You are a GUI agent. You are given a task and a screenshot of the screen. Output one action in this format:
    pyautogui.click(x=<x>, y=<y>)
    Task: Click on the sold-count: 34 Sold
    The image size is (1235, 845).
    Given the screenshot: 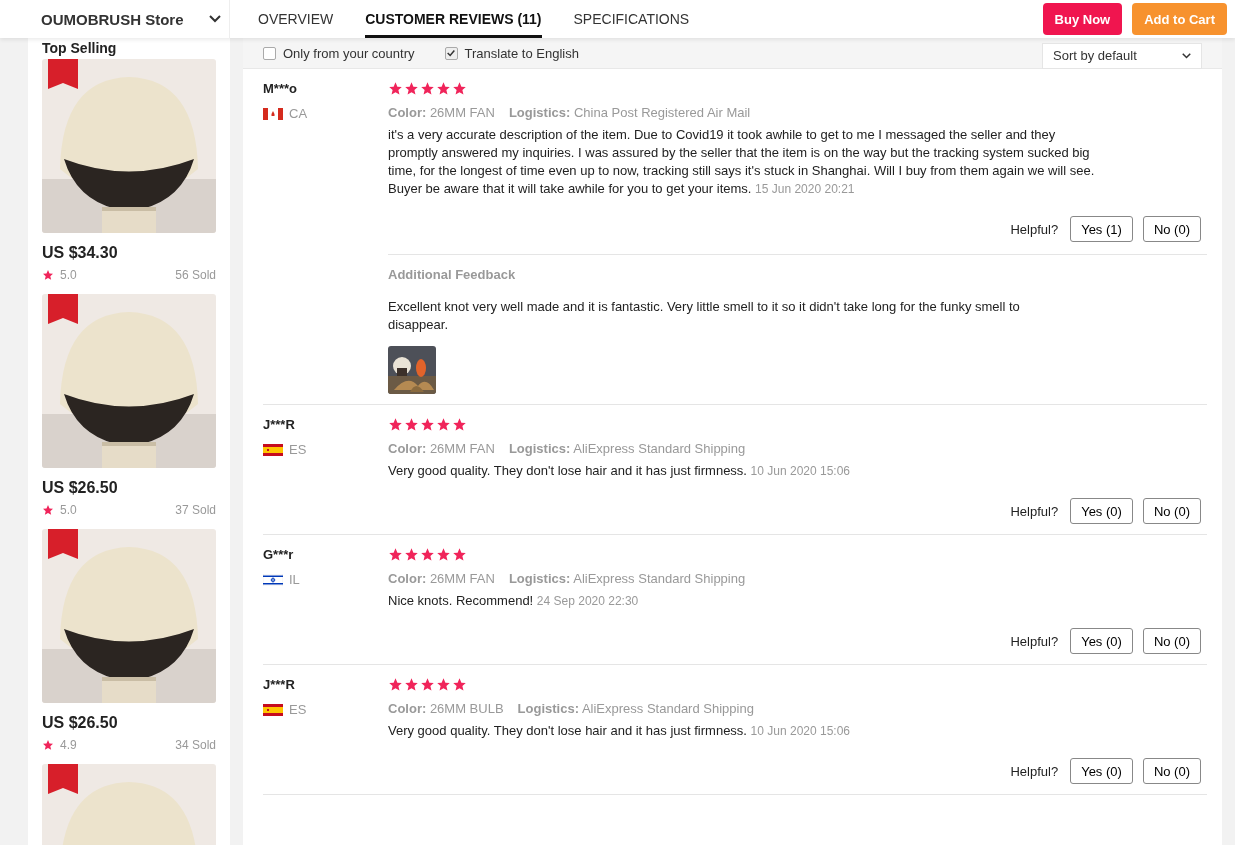 What is the action you would take?
    pyautogui.click(x=195, y=745)
    